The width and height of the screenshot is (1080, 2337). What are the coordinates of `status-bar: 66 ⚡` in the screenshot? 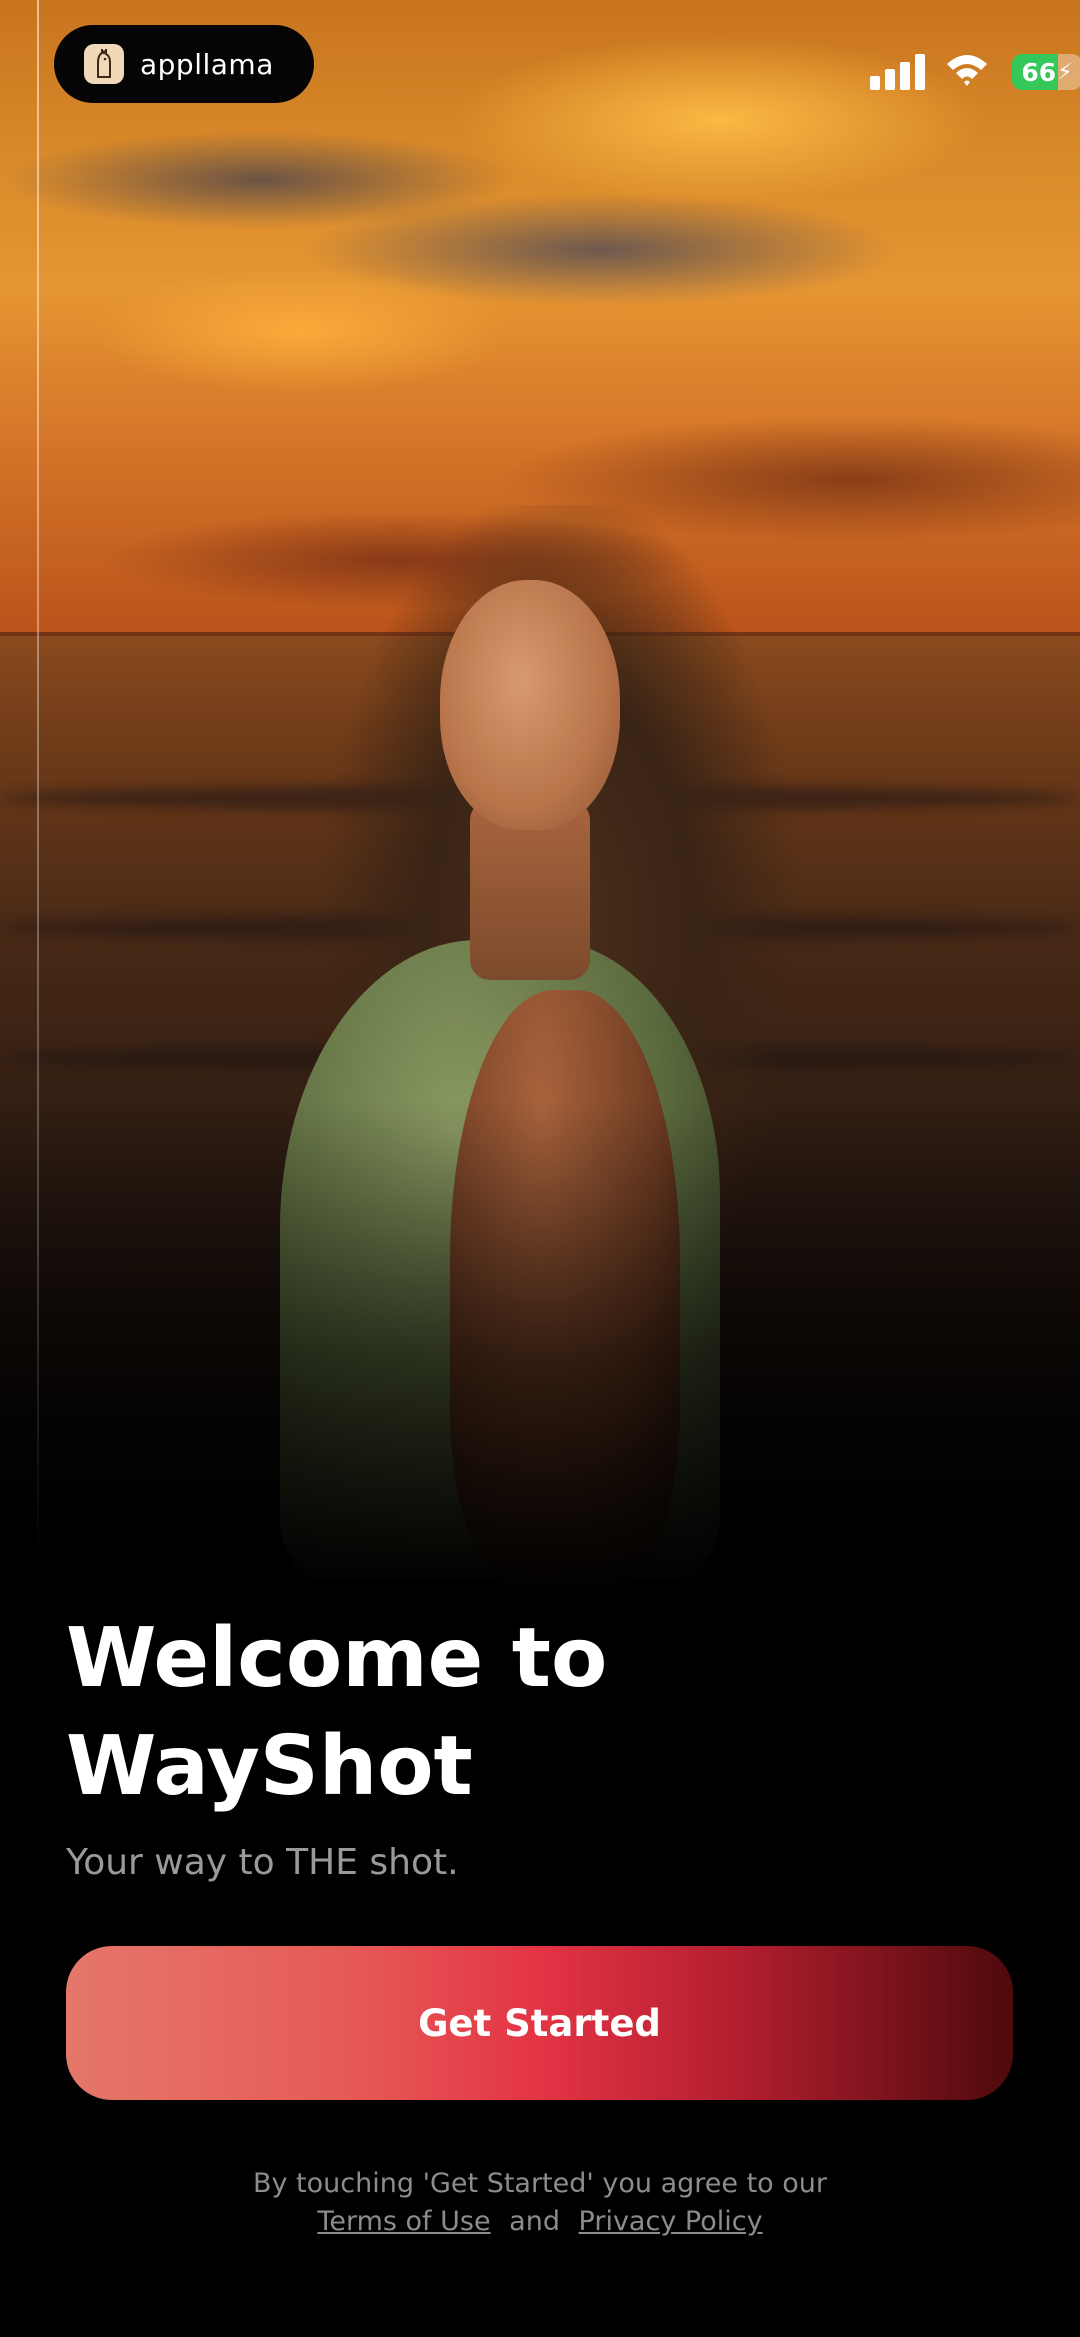 It's located at (930, 73).